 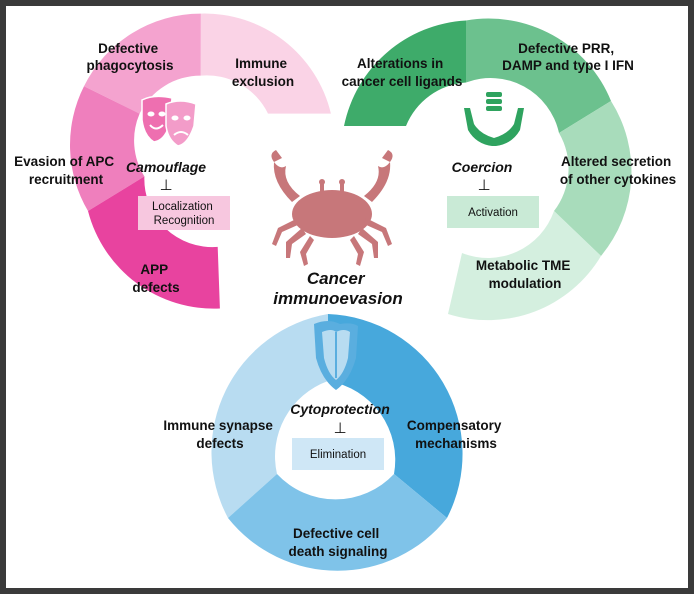 What do you see at coordinates (483, 185) in the screenshot?
I see `coercion-inhibit-symbol: ⊥` at bounding box center [483, 185].